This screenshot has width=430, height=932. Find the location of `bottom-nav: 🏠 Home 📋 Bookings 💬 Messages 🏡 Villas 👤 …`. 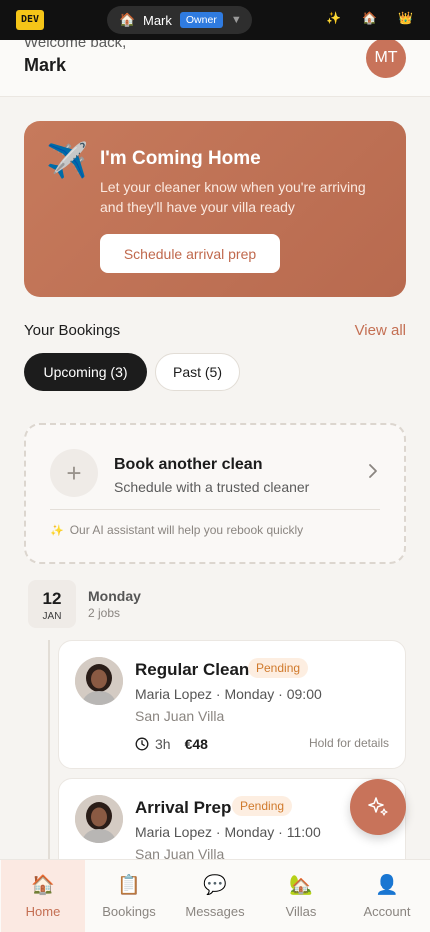

bottom-nav: 🏠 Home 📋 Bookings 💬 Messages 🏡 Villas 👤 … is located at coordinates (215, 895).